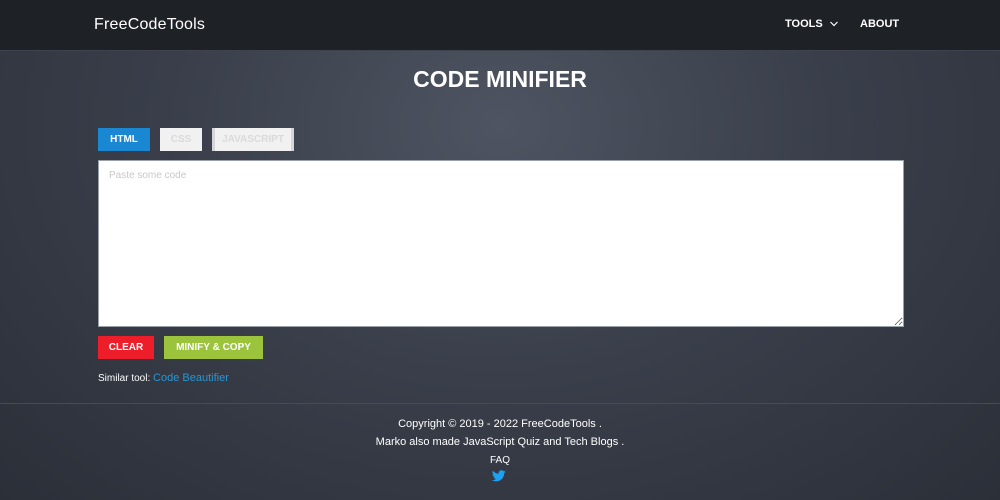 The width and height of the screenshot is (1000, 500). I want to click on clear-button: CLEAR, so click(126, 347).